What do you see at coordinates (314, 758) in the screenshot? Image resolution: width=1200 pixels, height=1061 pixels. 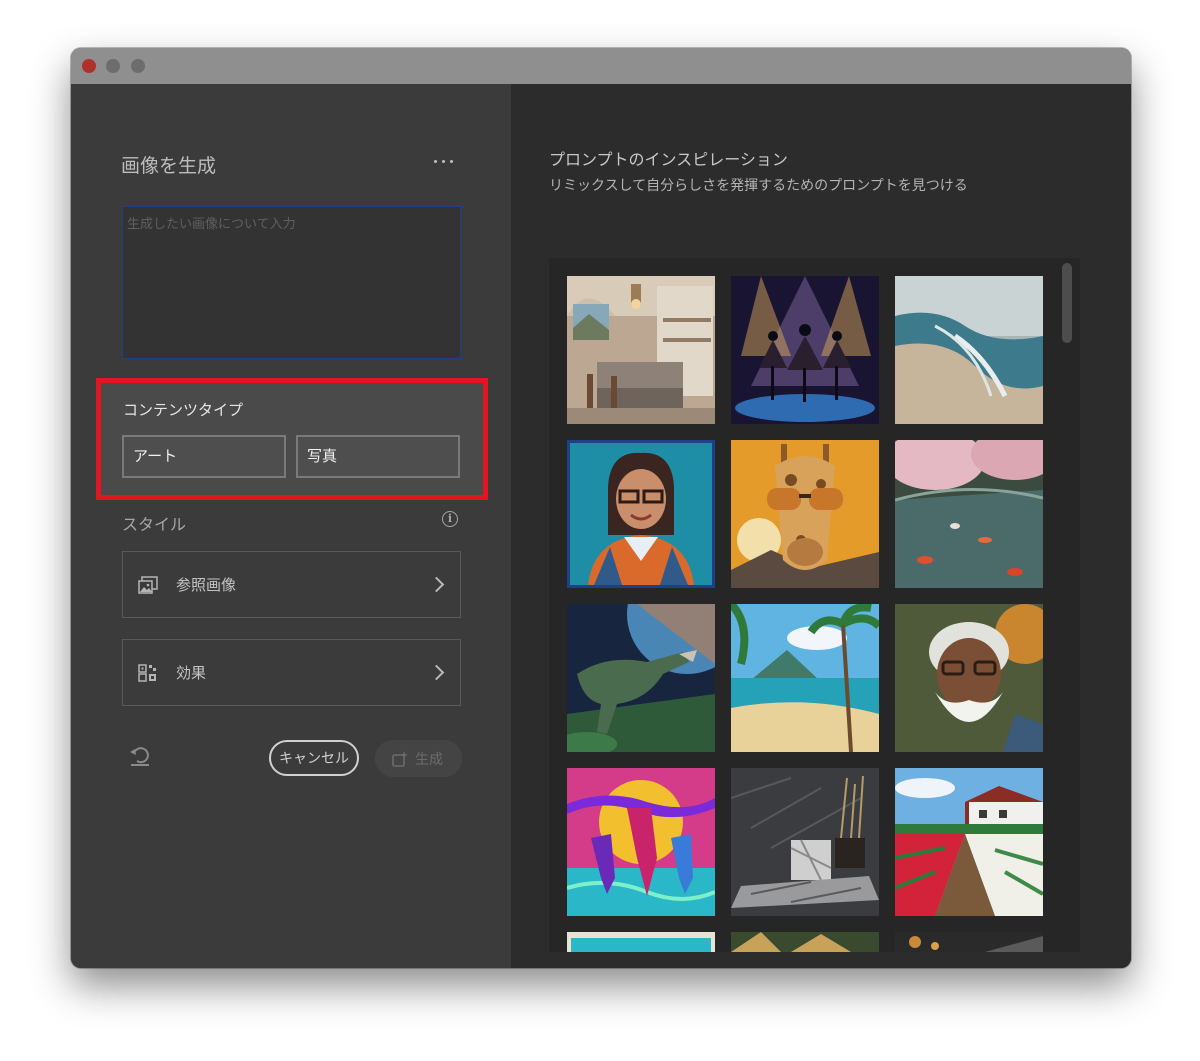 I see `cancel-button: キャンセル` at bounding box center [314, 758].